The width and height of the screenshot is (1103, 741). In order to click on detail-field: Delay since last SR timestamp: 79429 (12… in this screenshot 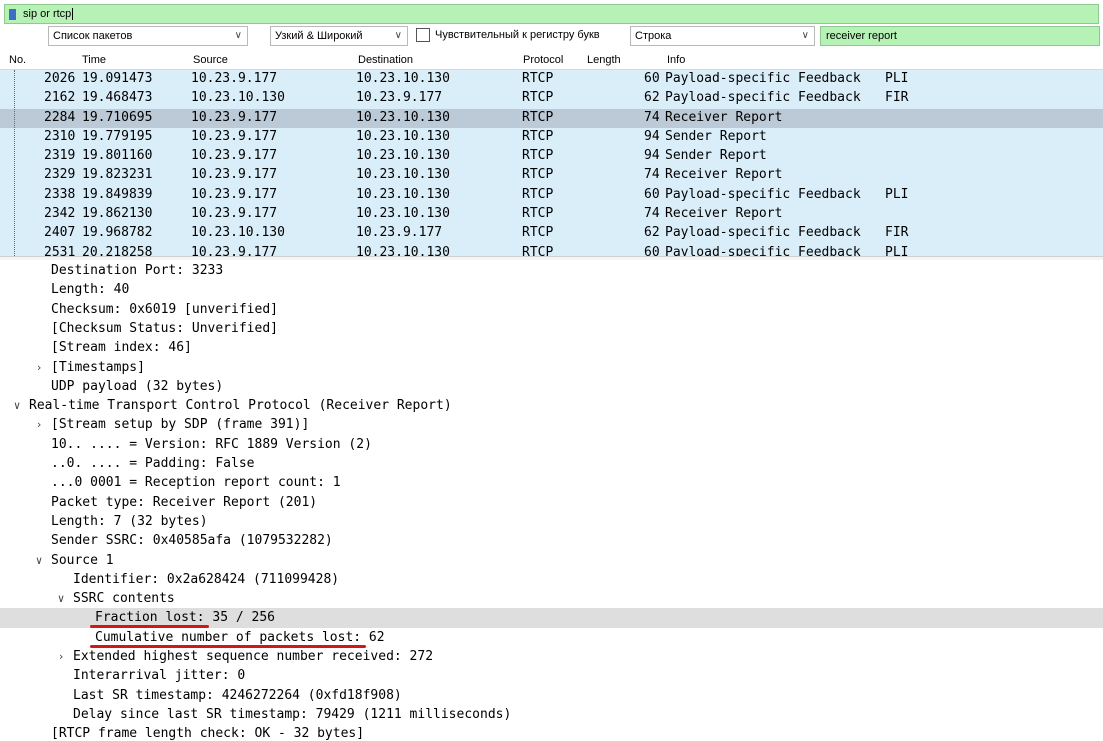, I will do `click(292, 714)`.